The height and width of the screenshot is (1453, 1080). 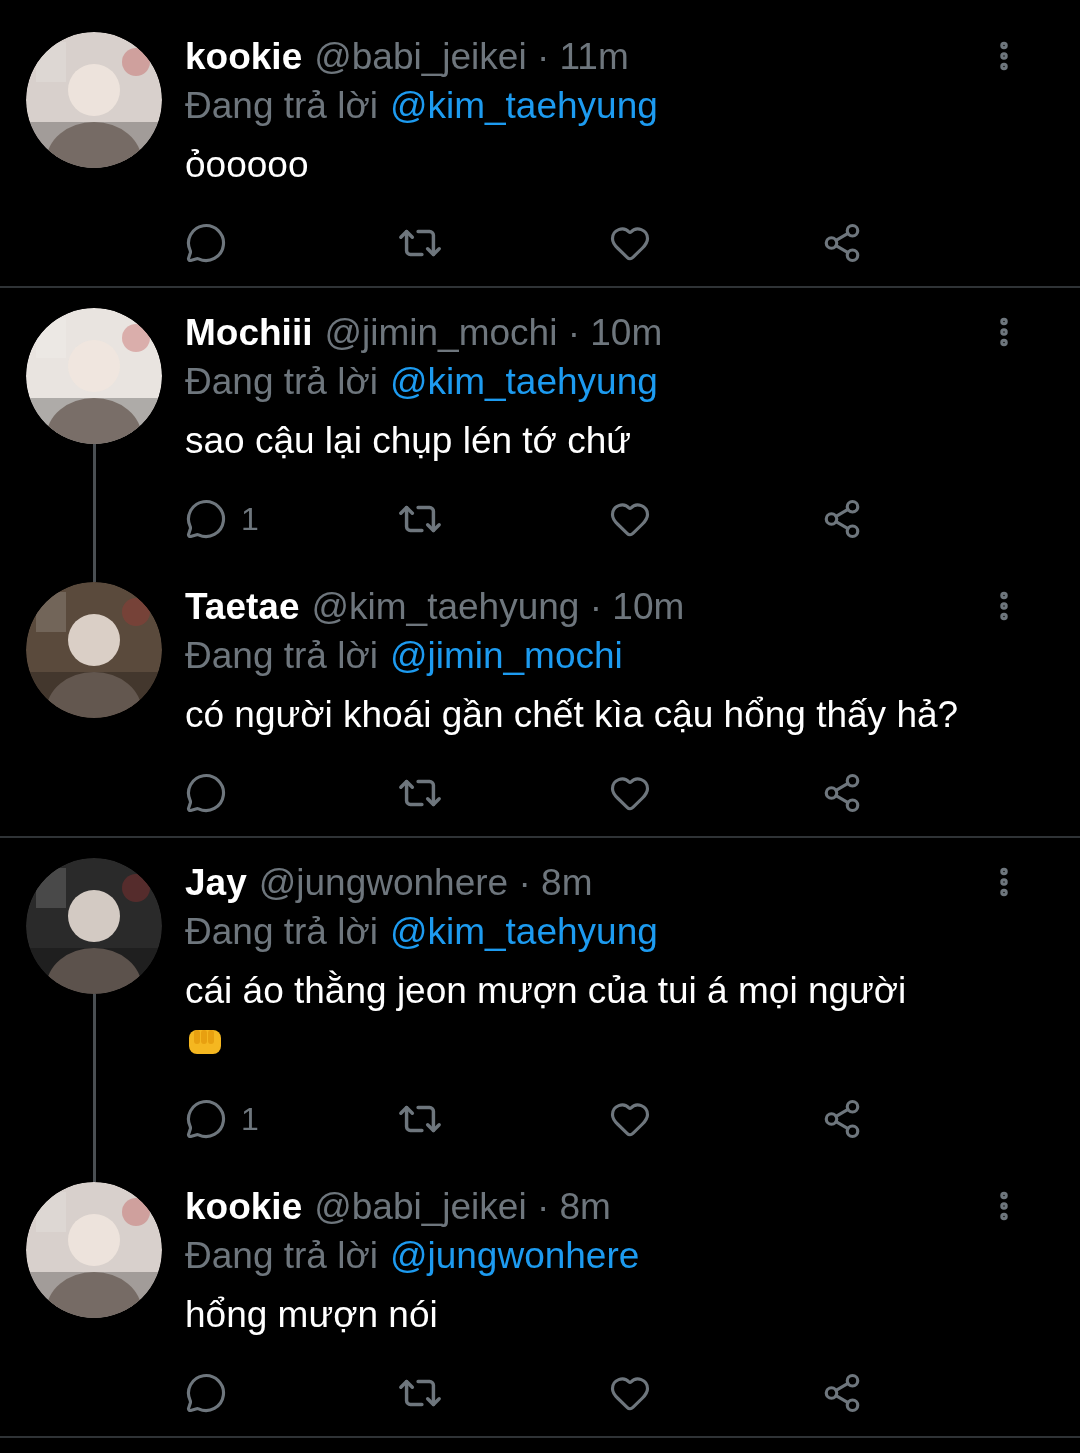 What do you see at coordinates (471, 57) in the screenshot?
I see `user-handle: @babi_jeikei · 11m` at bounding box center [471, 57].